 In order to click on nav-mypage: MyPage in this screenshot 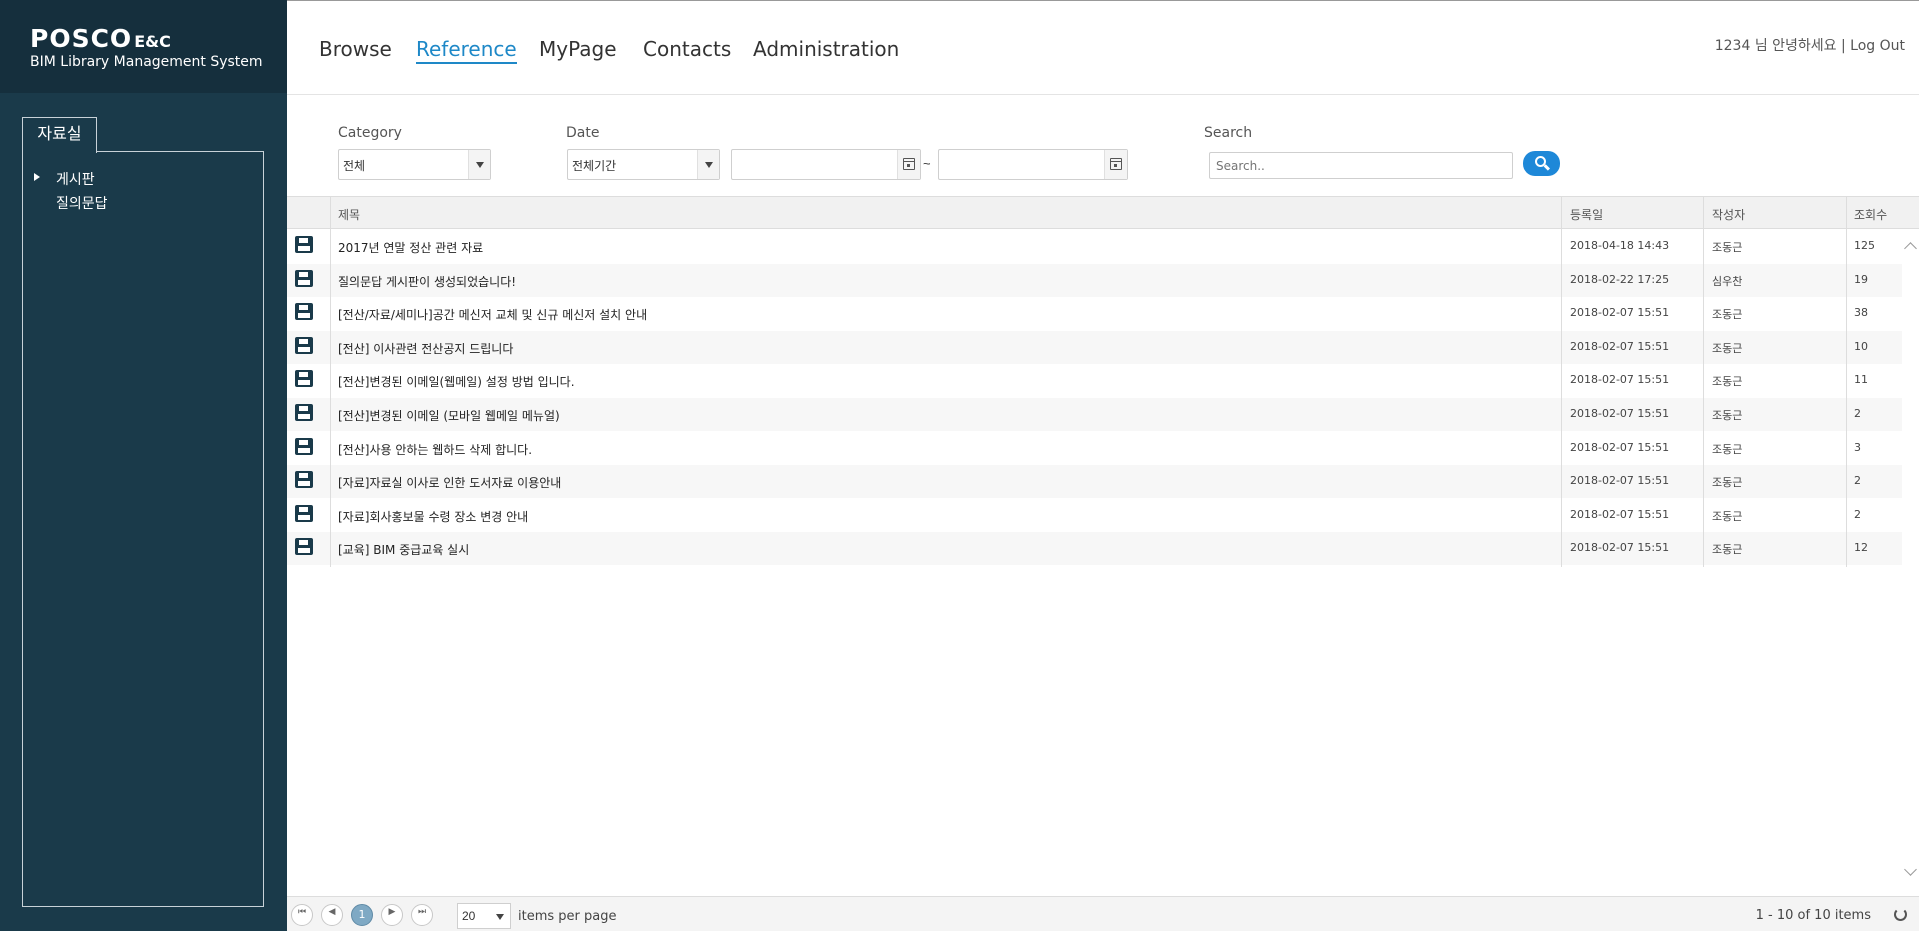, I will do `click(578, 49)`.